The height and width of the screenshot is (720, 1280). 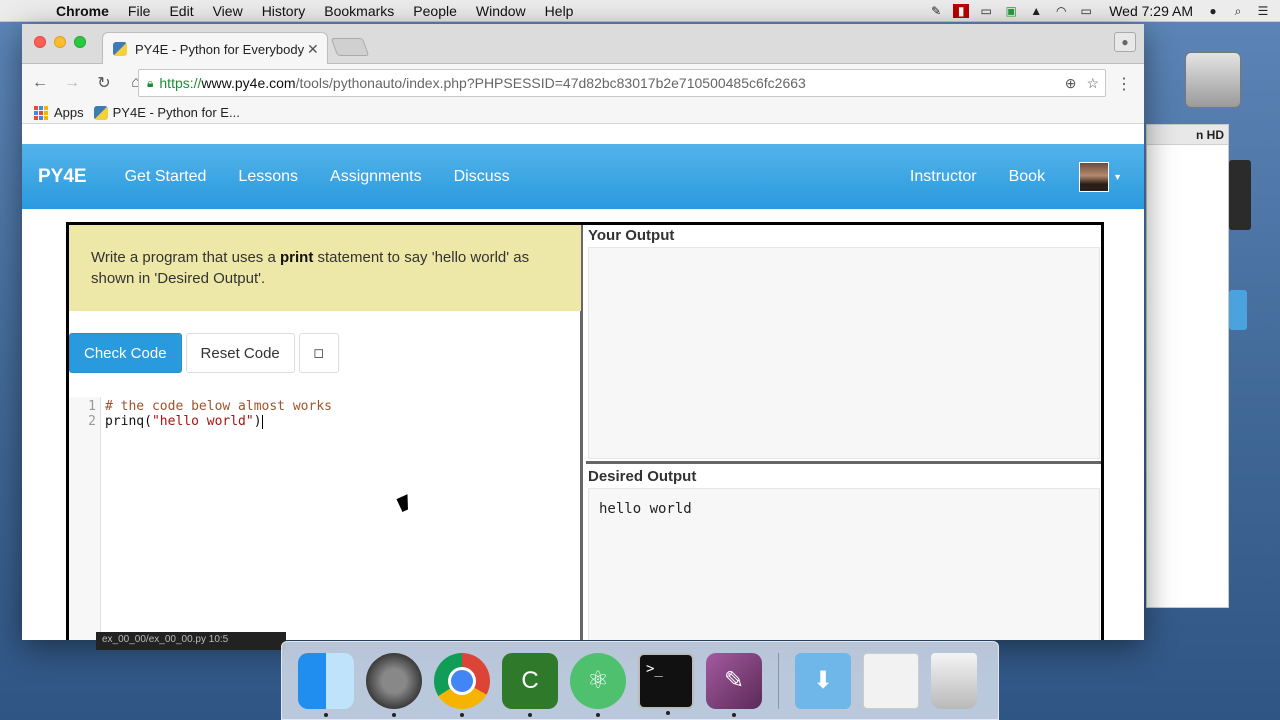 I want to click on pane-divider, so click(x=843, y=462).